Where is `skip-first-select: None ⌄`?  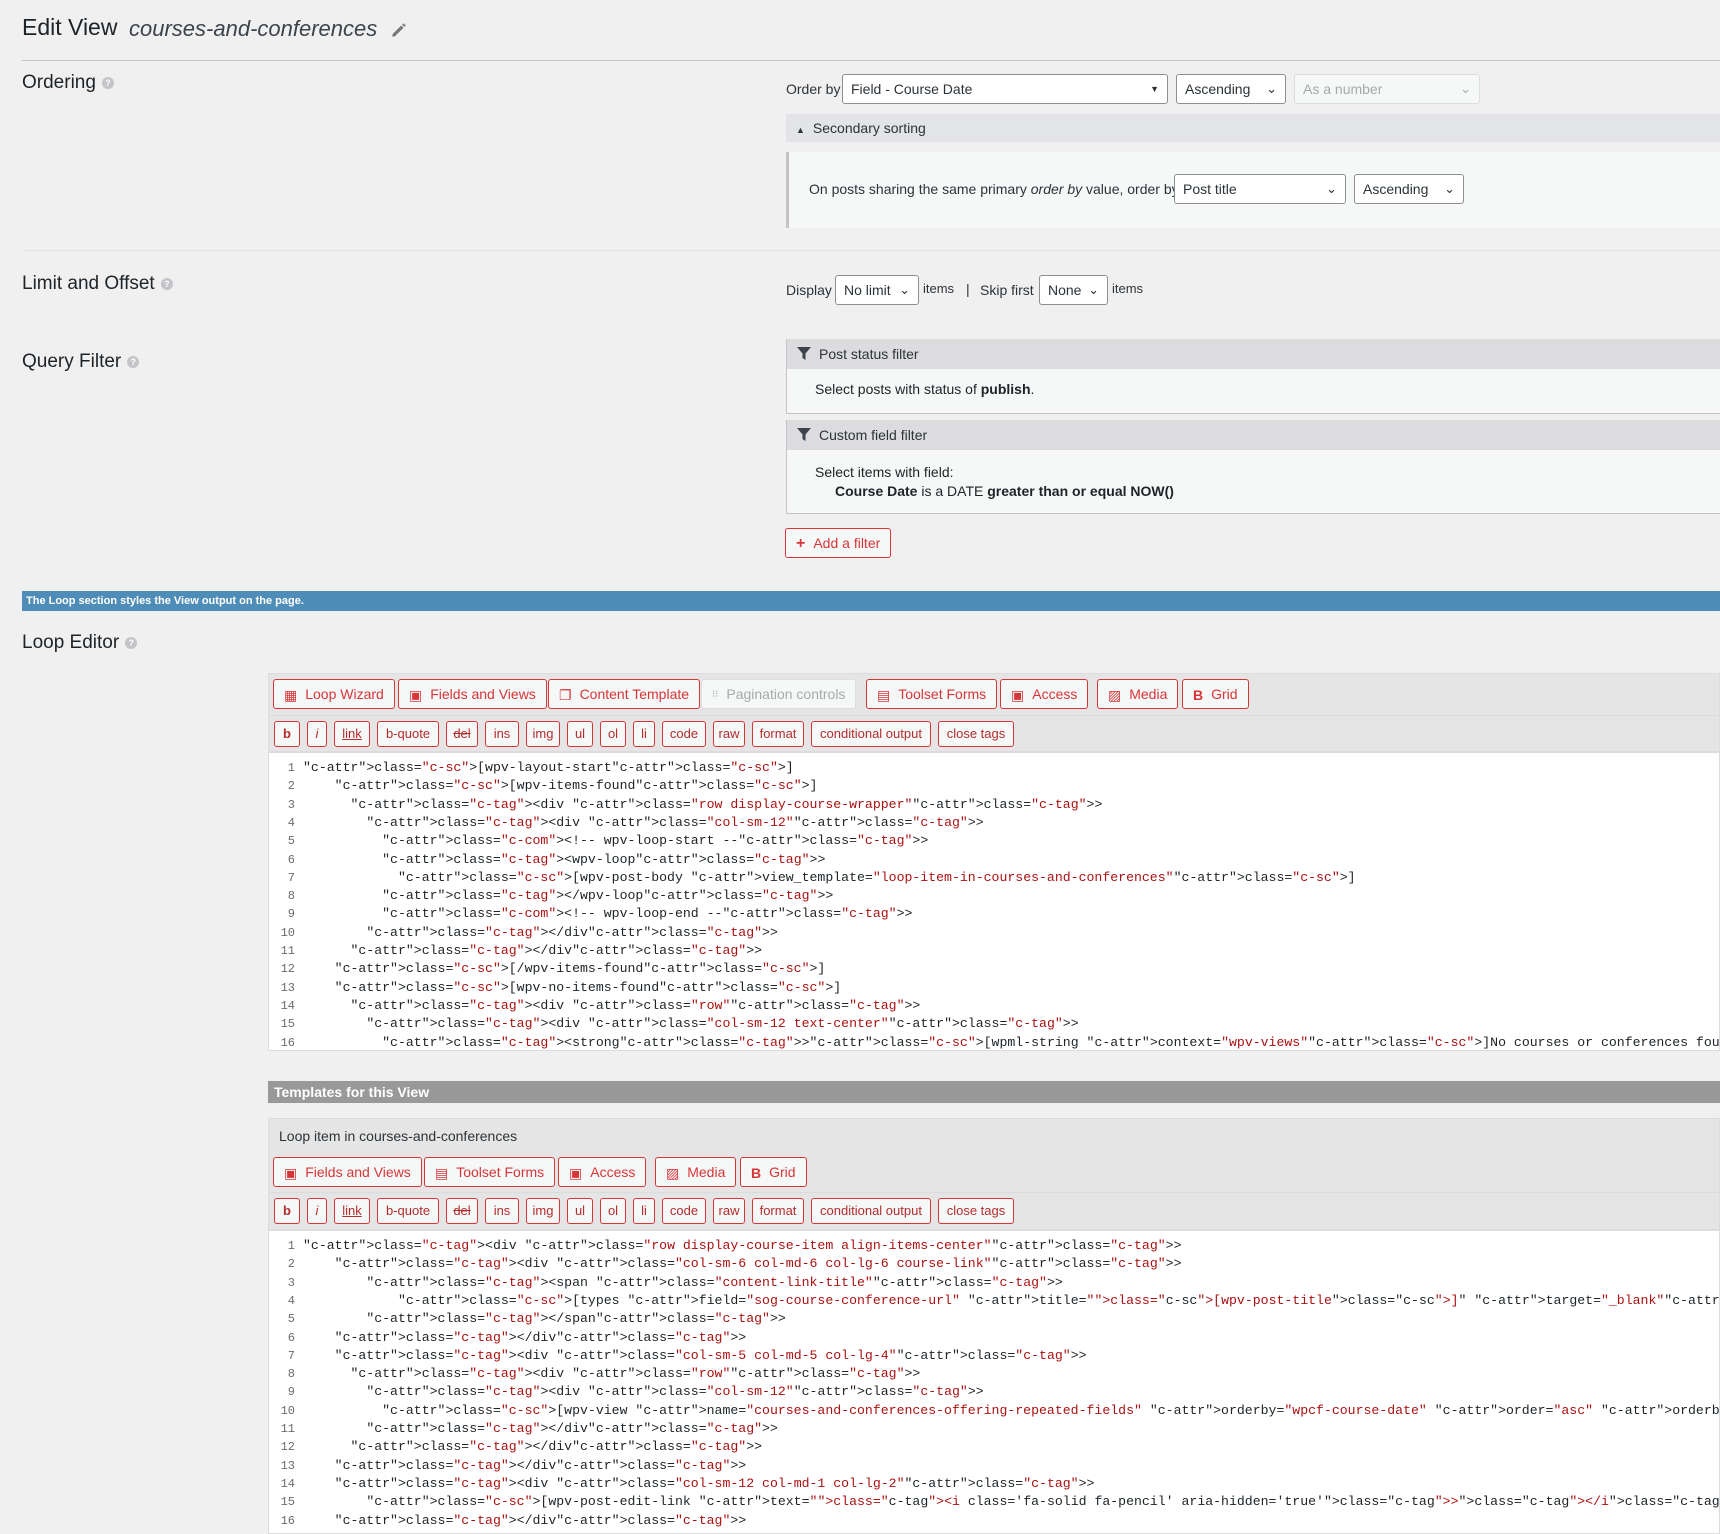 skip-first-select: None ⌄ is located at coordinates (1073, 290).